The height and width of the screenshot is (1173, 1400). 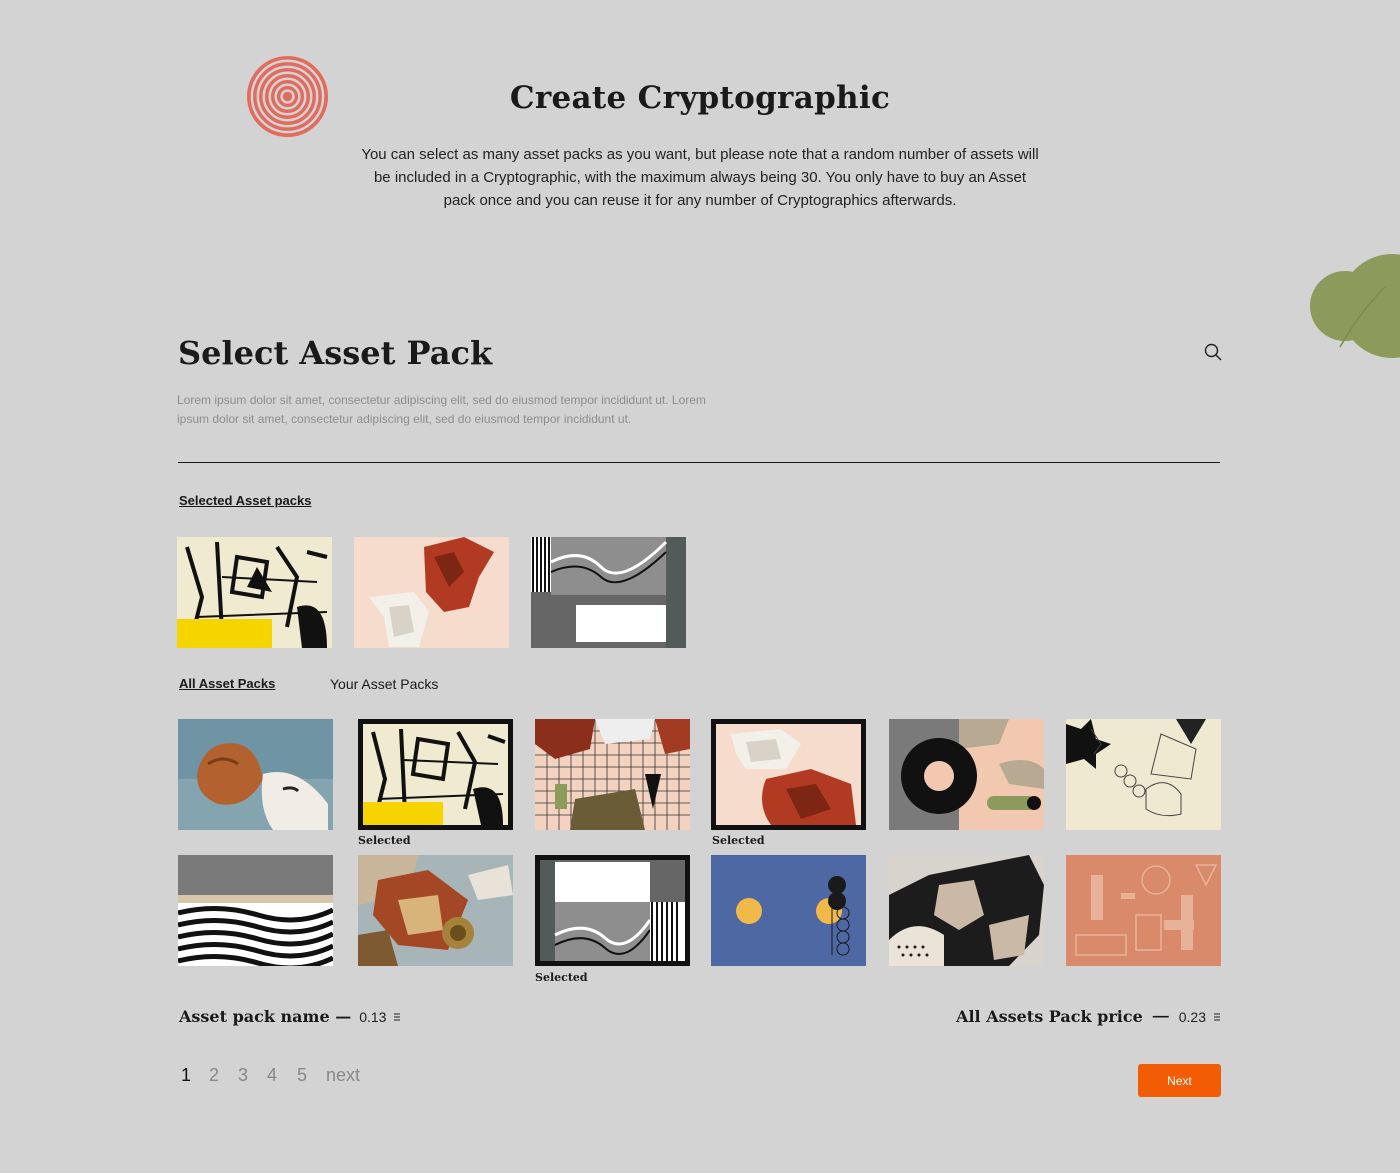 I want to click on asset-pack-price: Asset pack name — 0.13, so click(x=290, y=1016).